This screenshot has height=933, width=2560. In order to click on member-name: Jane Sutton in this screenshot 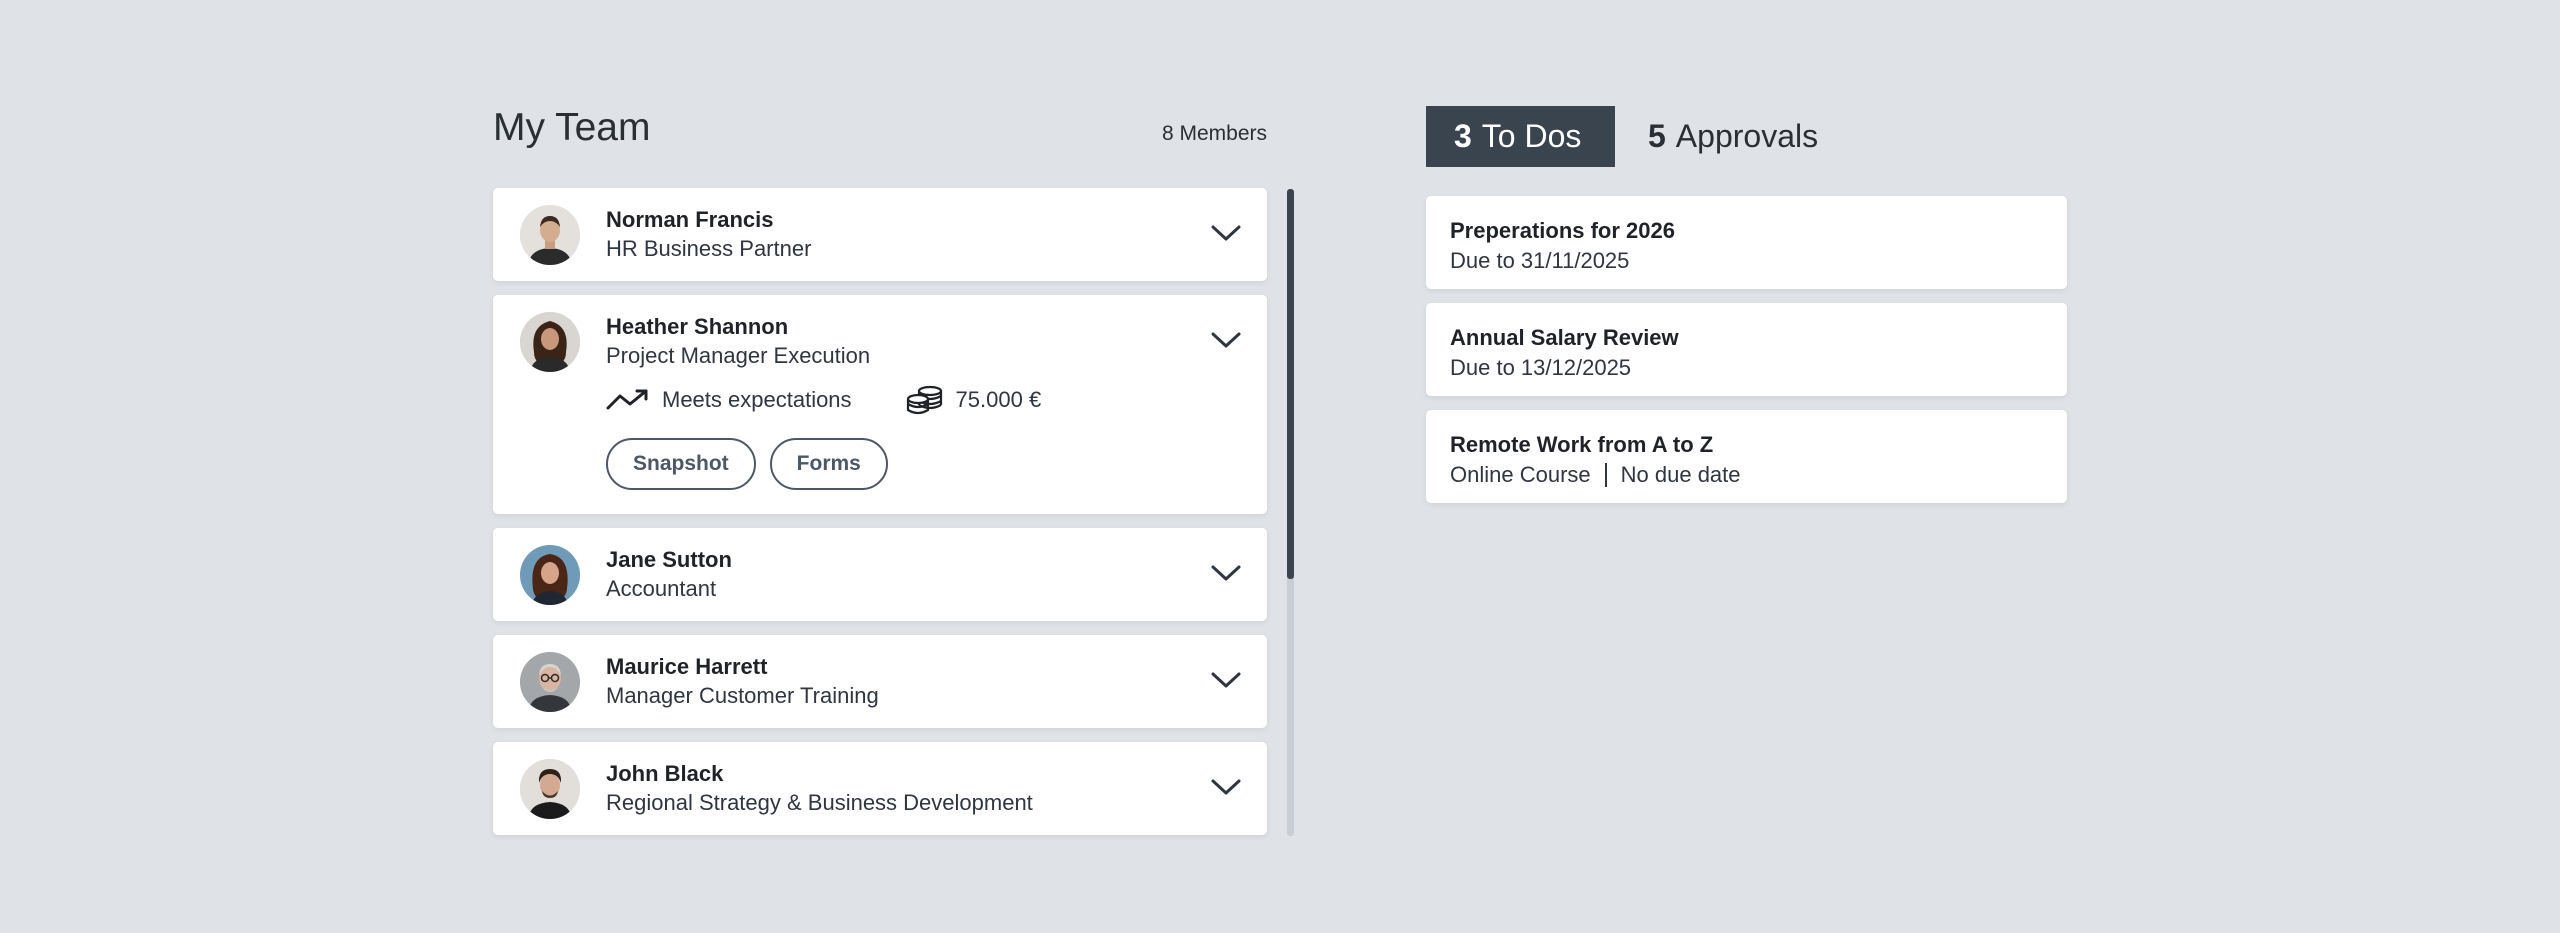, I will do `click(669, 559)`.